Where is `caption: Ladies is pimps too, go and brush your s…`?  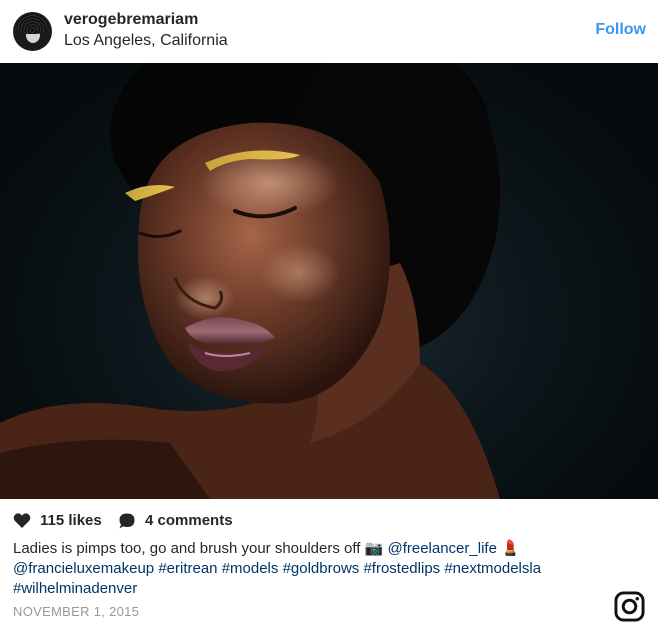 caption: Ladies is pimps too, go and brush your s… is located at coordinates (329, 569).